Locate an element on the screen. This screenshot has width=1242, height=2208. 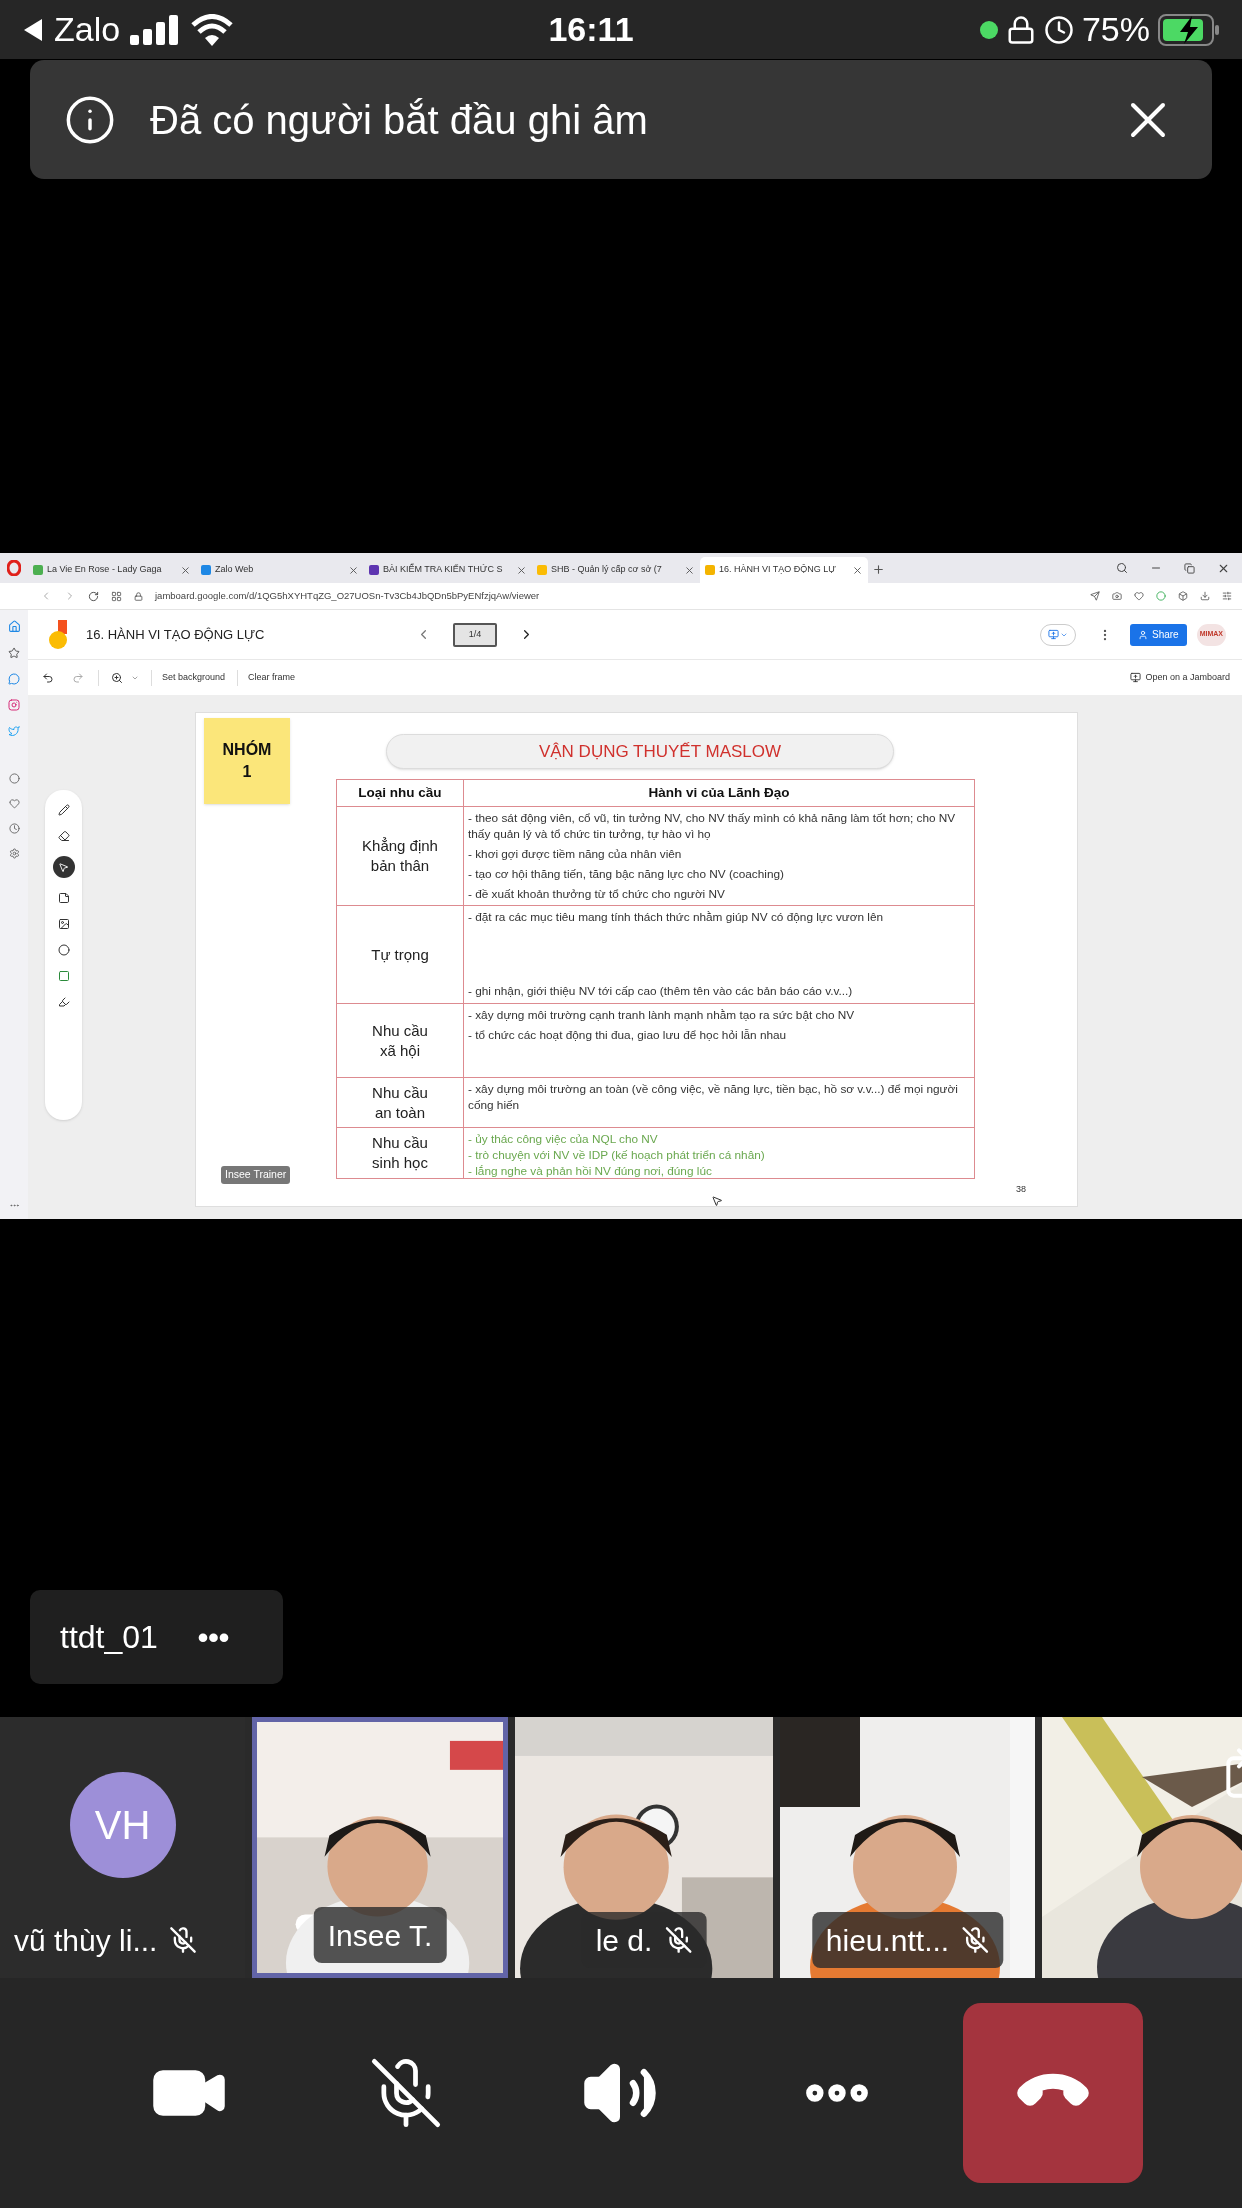
browser-tab: Zalo Web is located at coordinates (280, 570).